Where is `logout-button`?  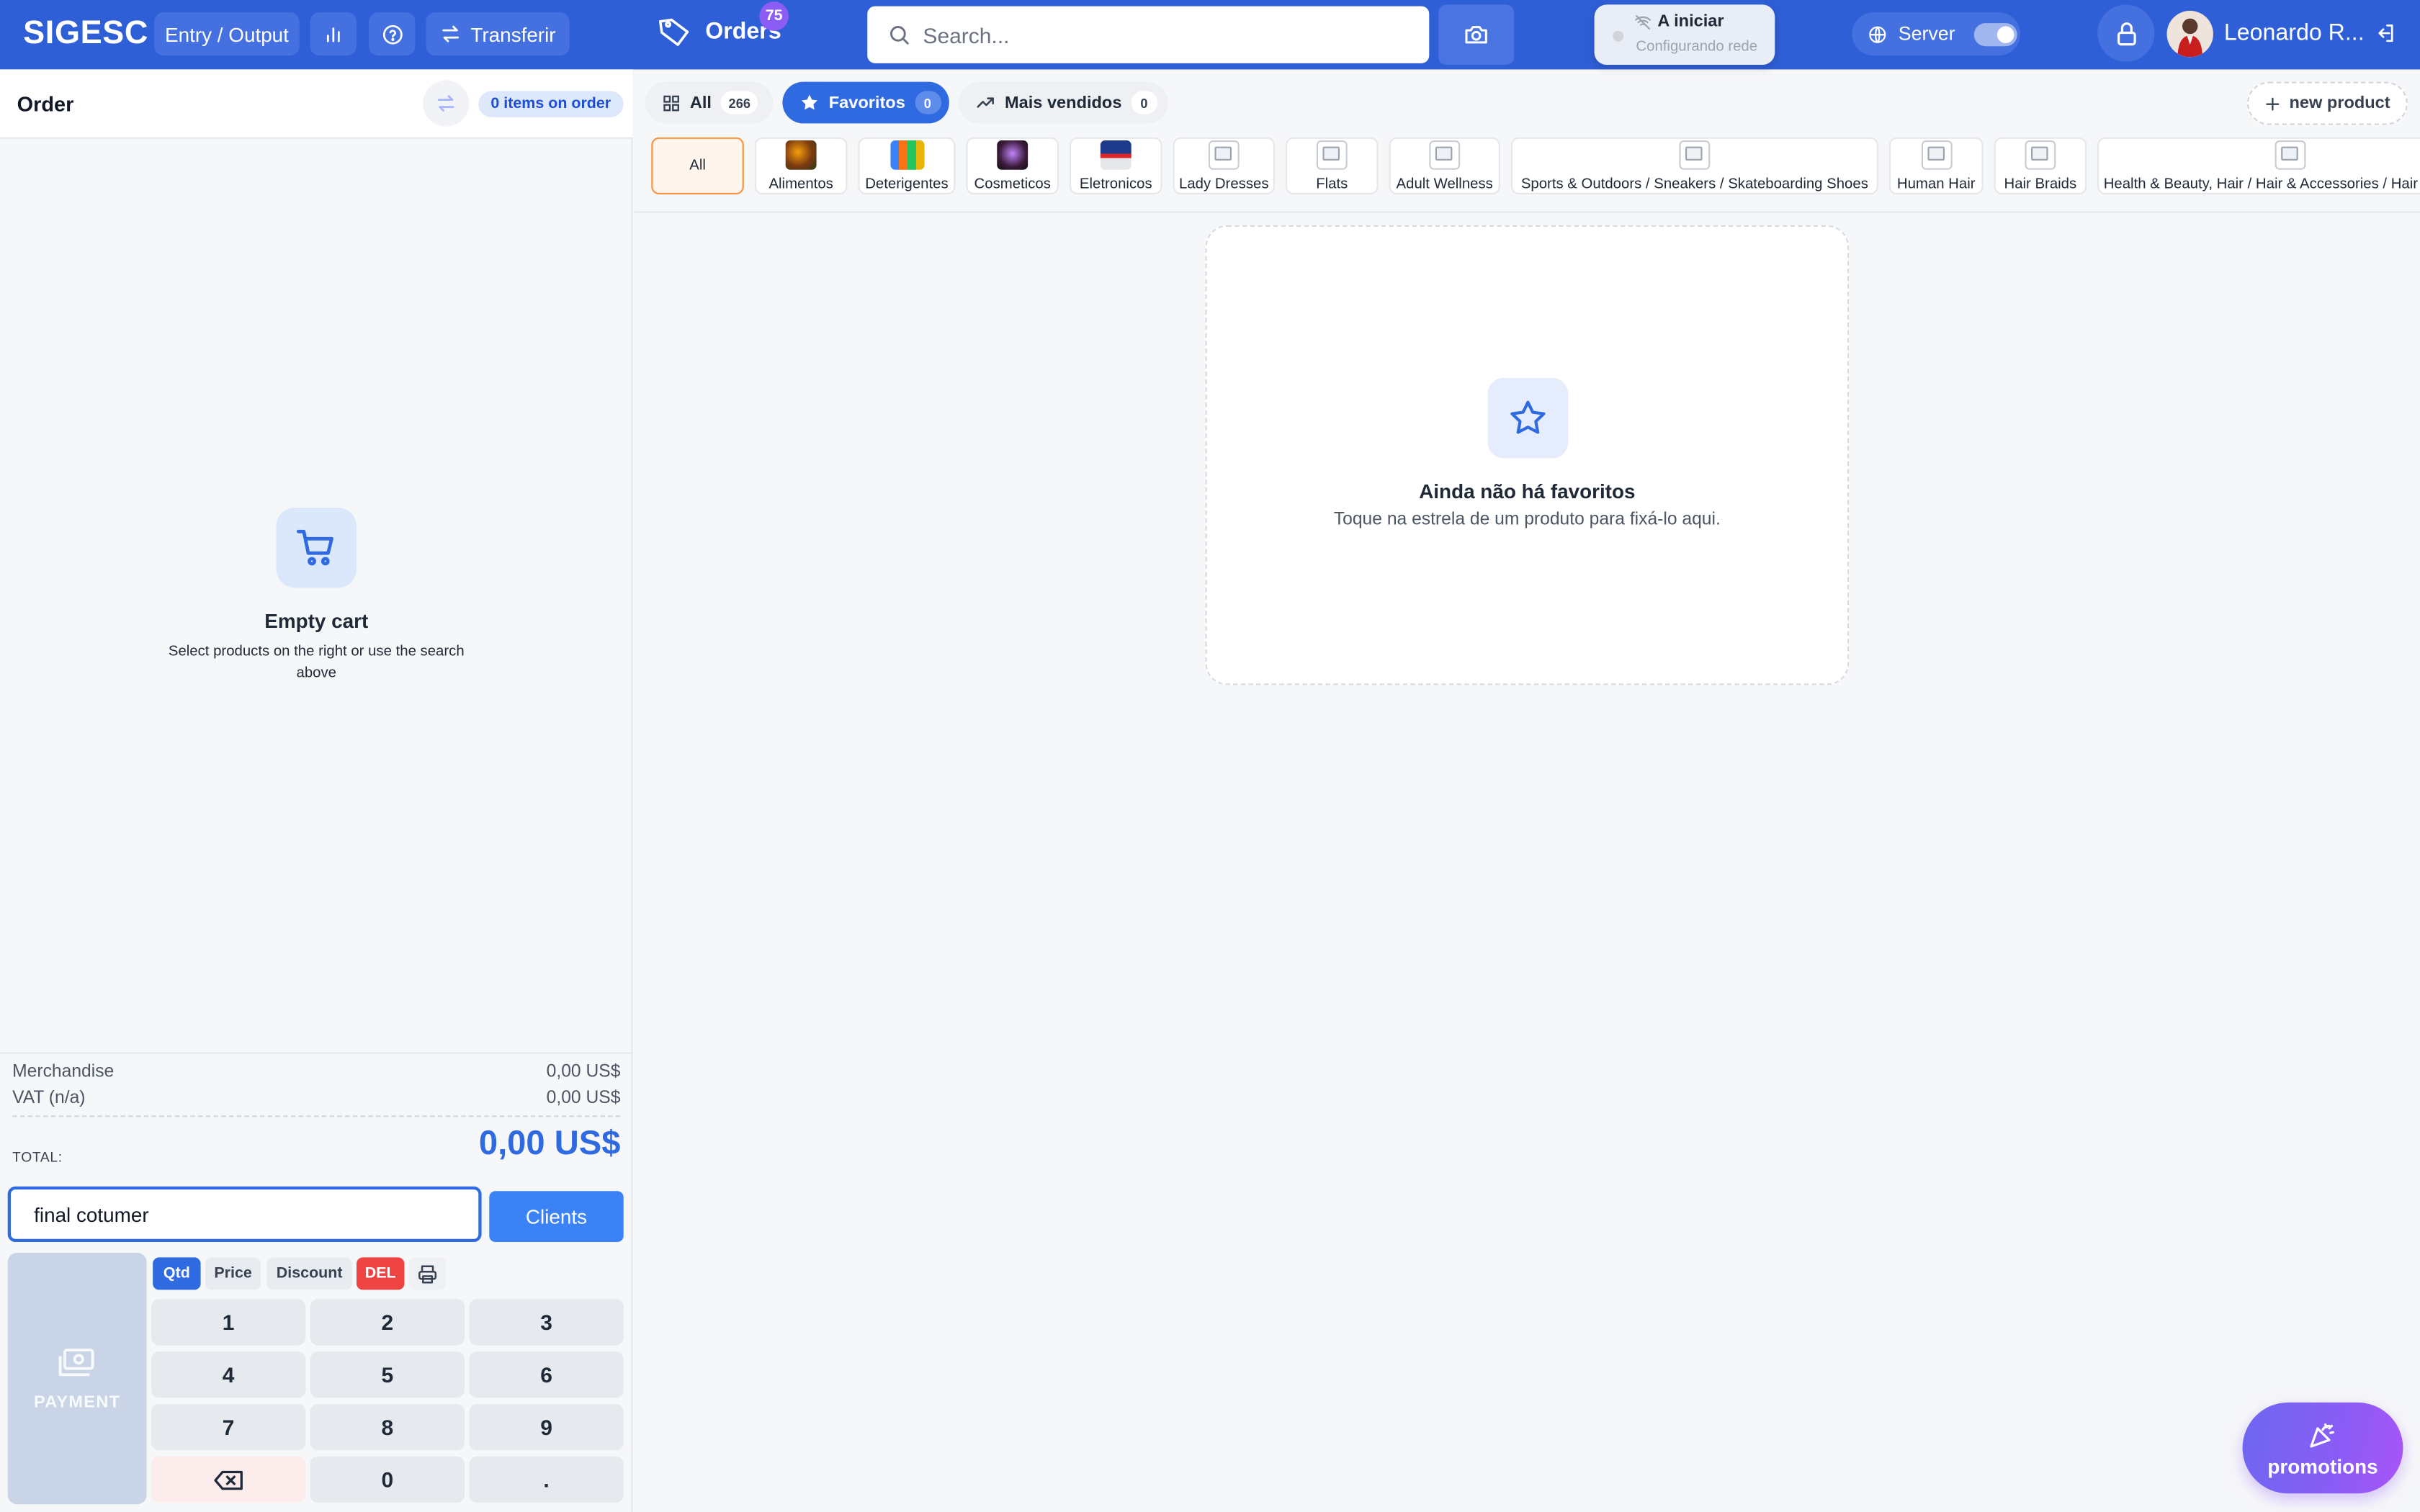
logout-button is located at coordinates (2385, 33).